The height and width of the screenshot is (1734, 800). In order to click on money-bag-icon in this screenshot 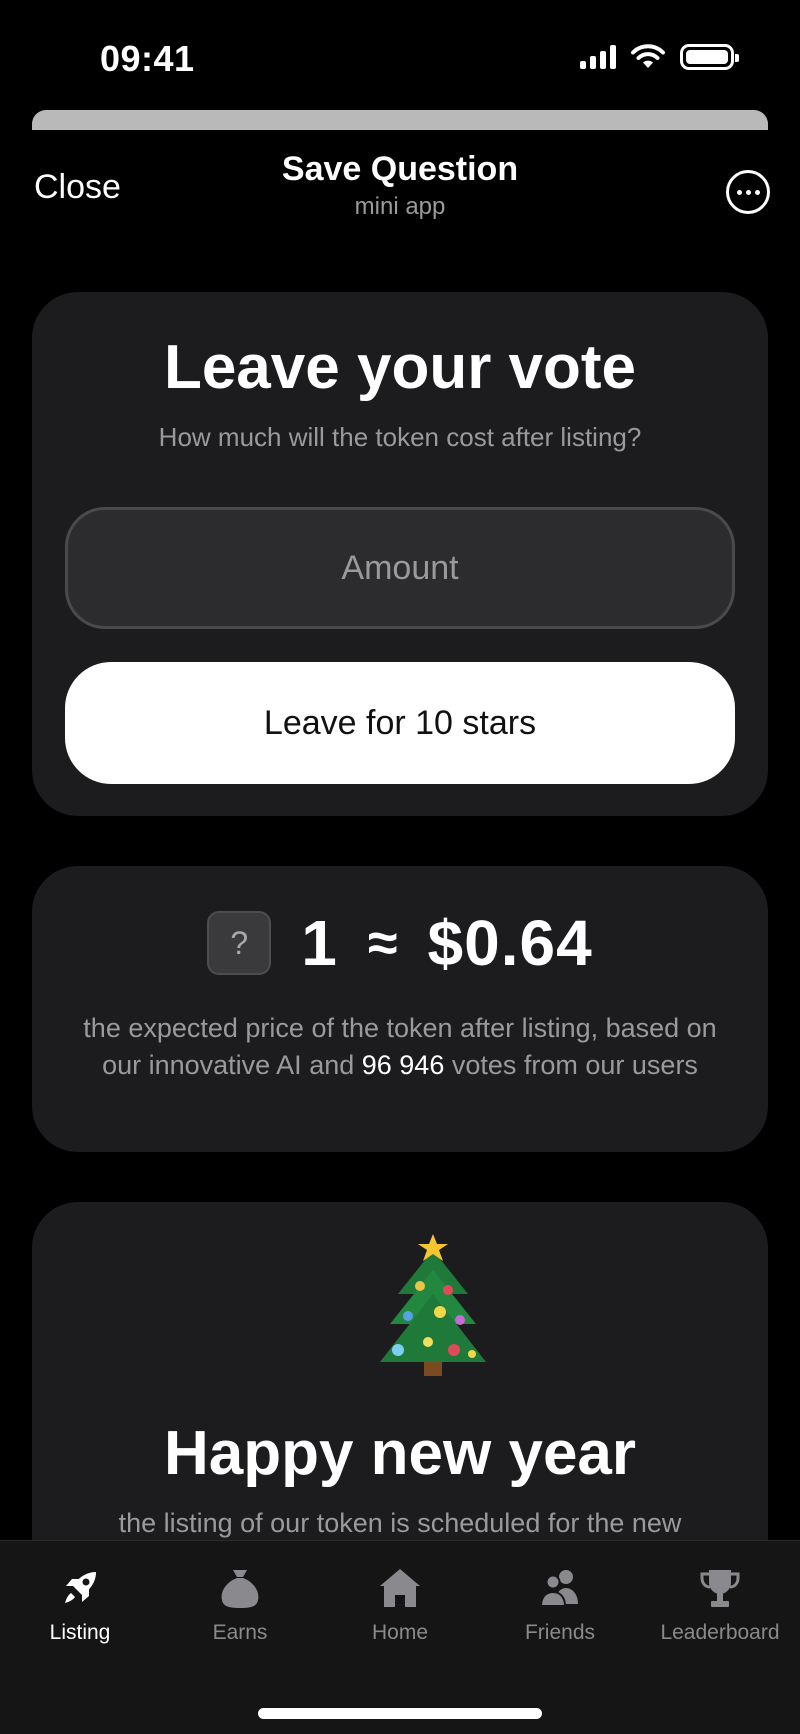, I will do `click(240, 1589)`.